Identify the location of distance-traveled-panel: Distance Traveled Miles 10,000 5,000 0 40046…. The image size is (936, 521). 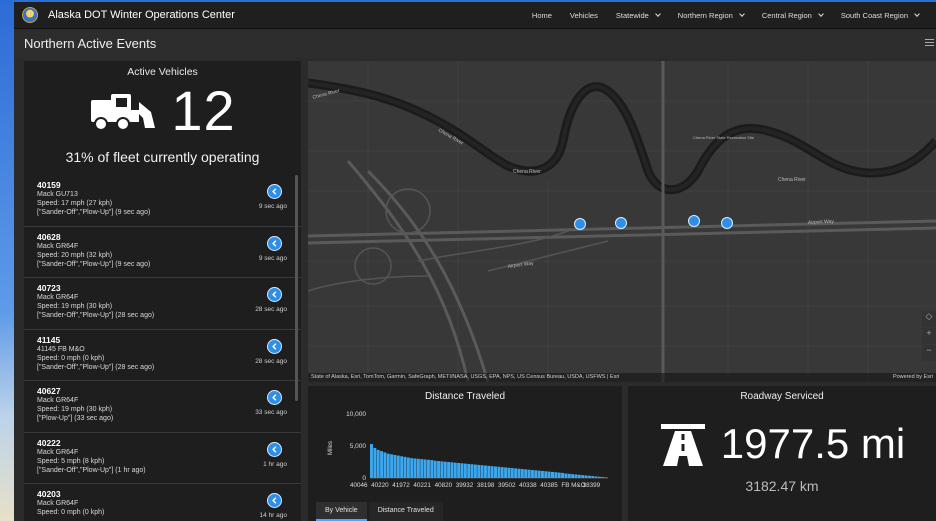
(465, 453).